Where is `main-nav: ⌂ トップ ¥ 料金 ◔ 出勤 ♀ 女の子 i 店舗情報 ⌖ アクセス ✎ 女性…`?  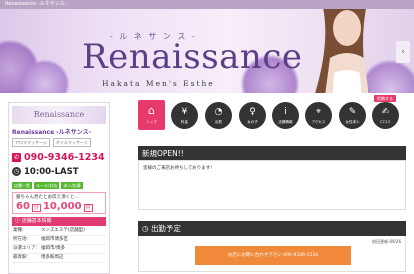
main-nav: ⌂ トップ ¥ 料金 ◔ 出勤 ♀ 女の子 i 店舗情報 ⌖ アクセス ✎ 女性… is located at coordinates (273, 113).